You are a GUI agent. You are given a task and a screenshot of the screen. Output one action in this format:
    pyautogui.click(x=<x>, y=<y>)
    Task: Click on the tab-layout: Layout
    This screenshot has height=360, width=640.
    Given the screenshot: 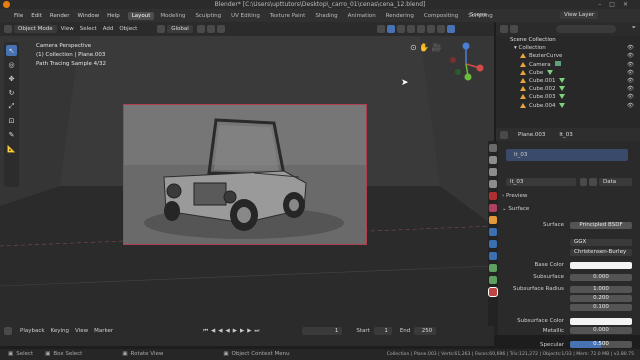 What is the action you would take?
    pyautogui.click(x=141, y=15)
    